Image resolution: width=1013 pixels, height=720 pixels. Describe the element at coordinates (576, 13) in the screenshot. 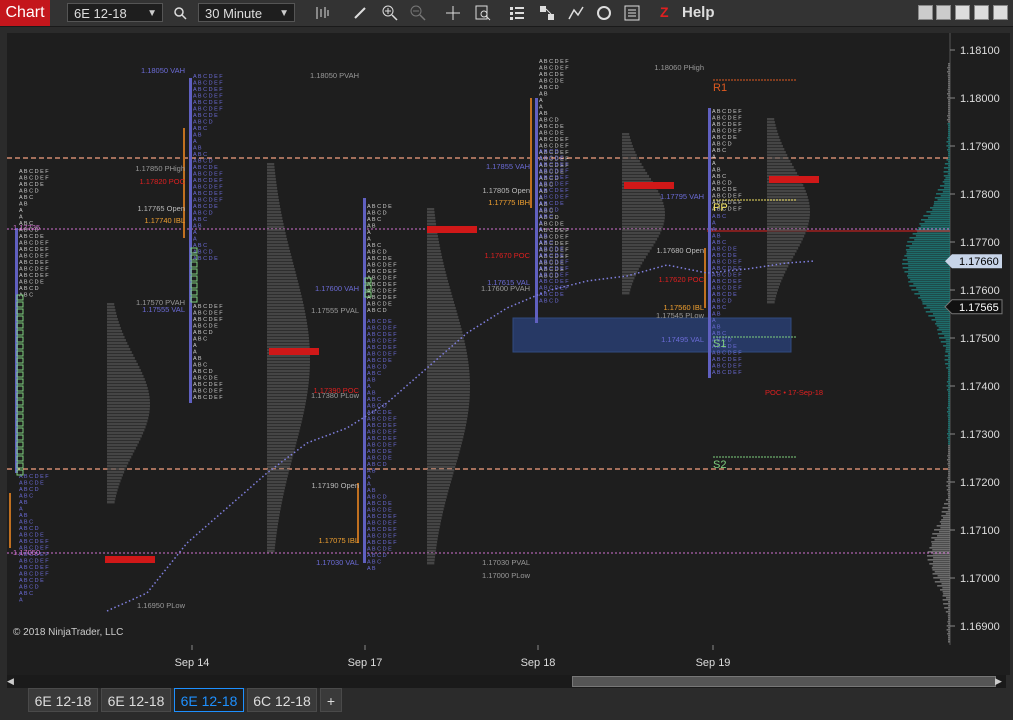

I see `drawing-tools-icon` at that location.